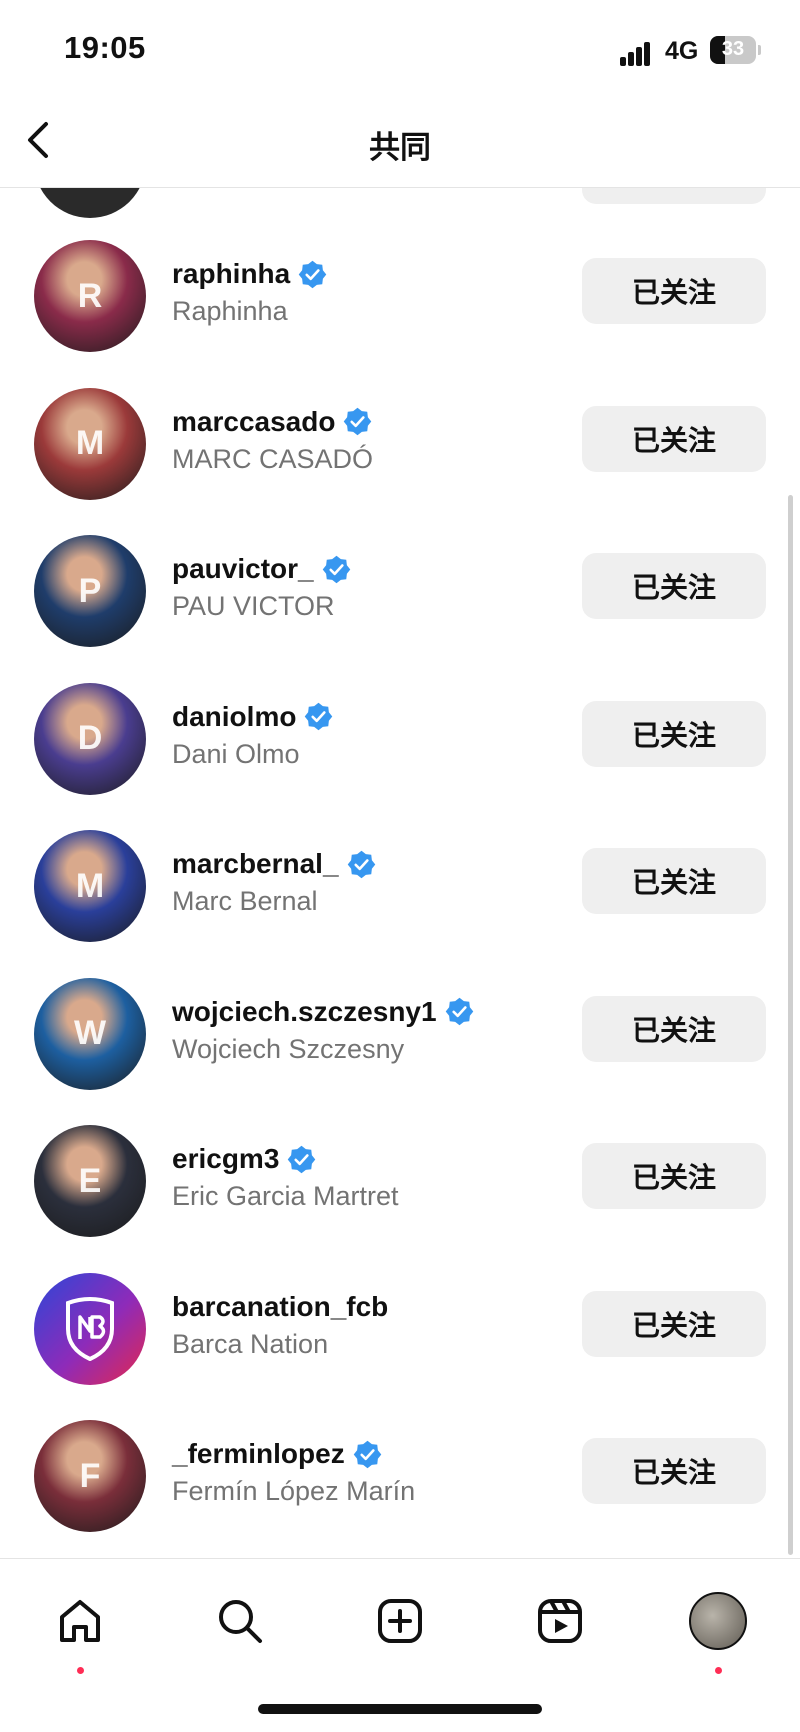 Image resolution: width=800 pixels, height=1732 pixels. Describe the element at coordinates (243, 569) in the screenshot. I see `username: pauvictor_` at that location.